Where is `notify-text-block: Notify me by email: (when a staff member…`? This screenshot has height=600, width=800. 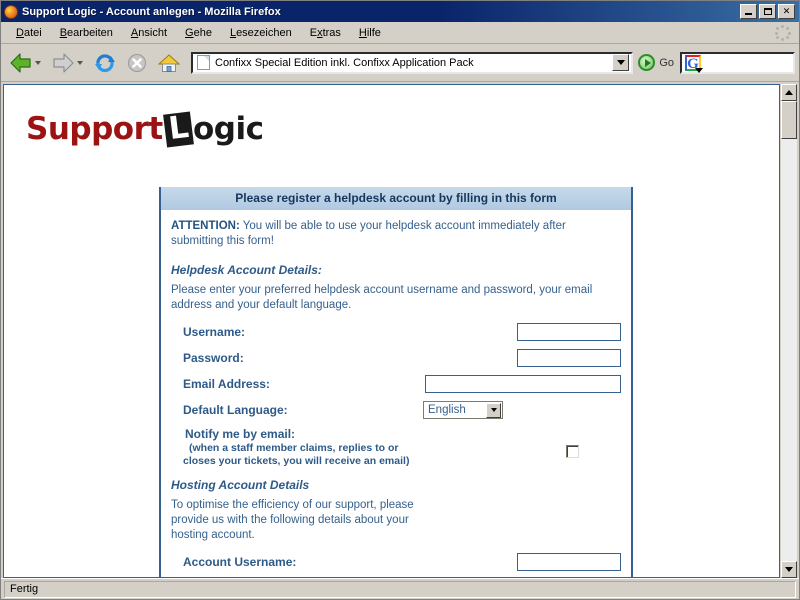 notify-text-block: Notify me by email: (when a staff member… is located at coordinates (368, 447).